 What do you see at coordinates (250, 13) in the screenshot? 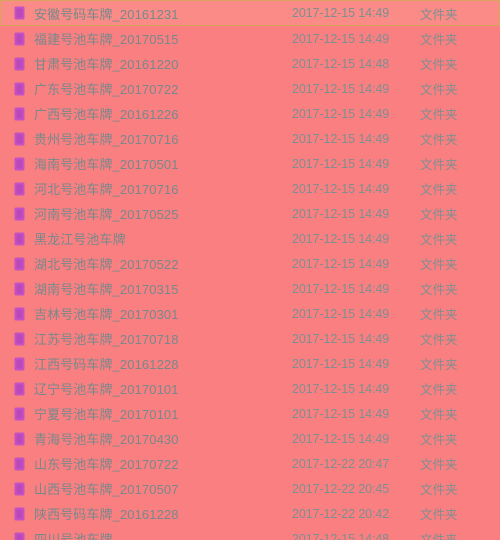
I see `file-row: 安徽号码车牌_20161231 2017-12-15 14:49 文件夹` at bounding box center [250, 13].